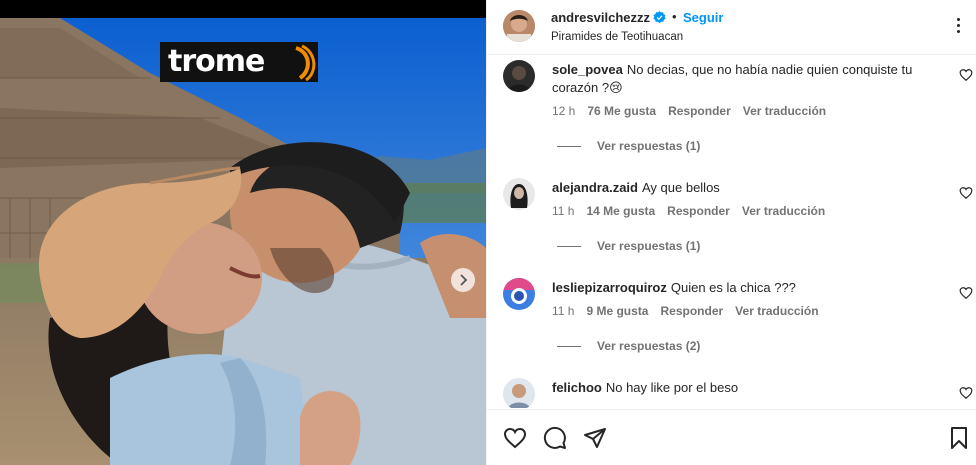  What do you see at coordinates (703, 17) in the screenshot?
I see `follow-button: Seguir` at bounding box center [703, 17].